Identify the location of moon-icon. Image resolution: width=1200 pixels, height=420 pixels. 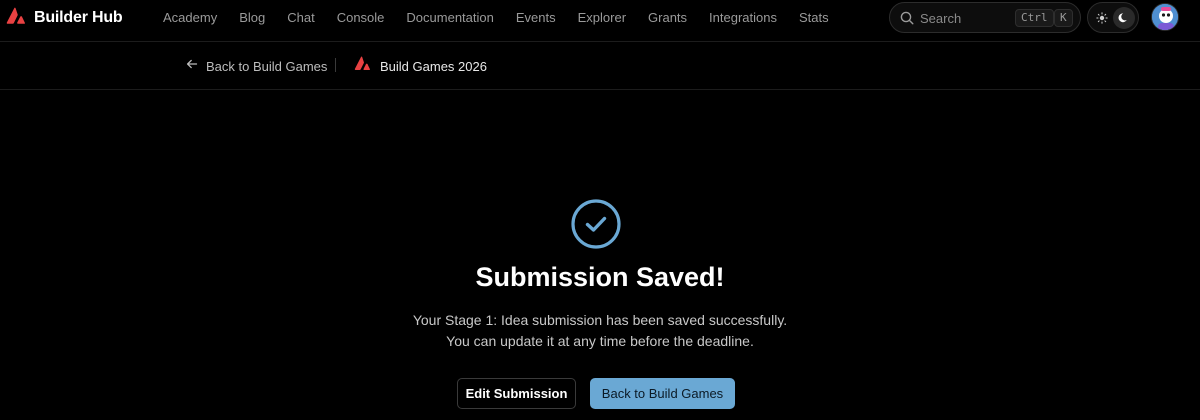
(1124, 18).